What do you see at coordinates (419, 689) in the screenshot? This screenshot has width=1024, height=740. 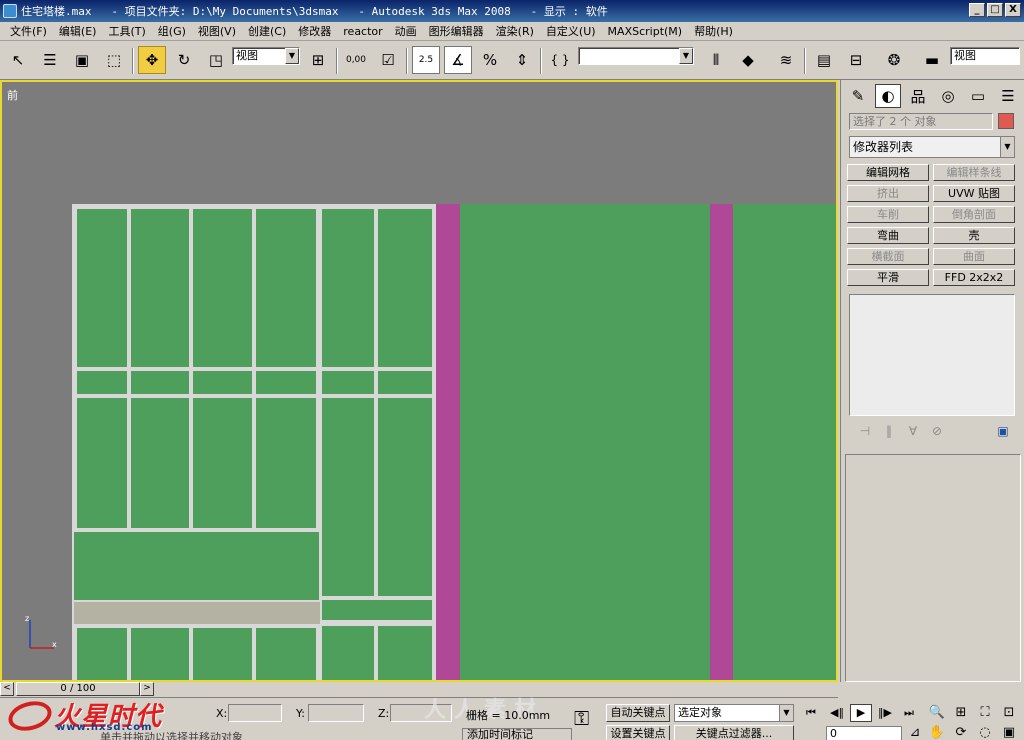 I see `time-slider: < 0 / 100 >` at bounding box center [419, 689].